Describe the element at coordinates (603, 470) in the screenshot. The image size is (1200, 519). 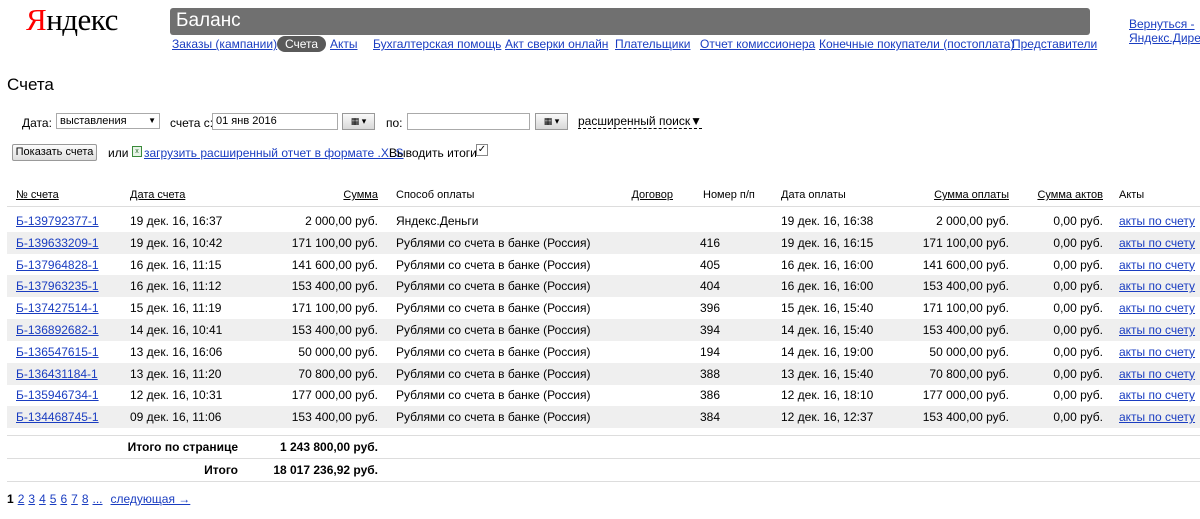
I see `grand-total-row: Итого 18 017 236,92 руб.` at that location.